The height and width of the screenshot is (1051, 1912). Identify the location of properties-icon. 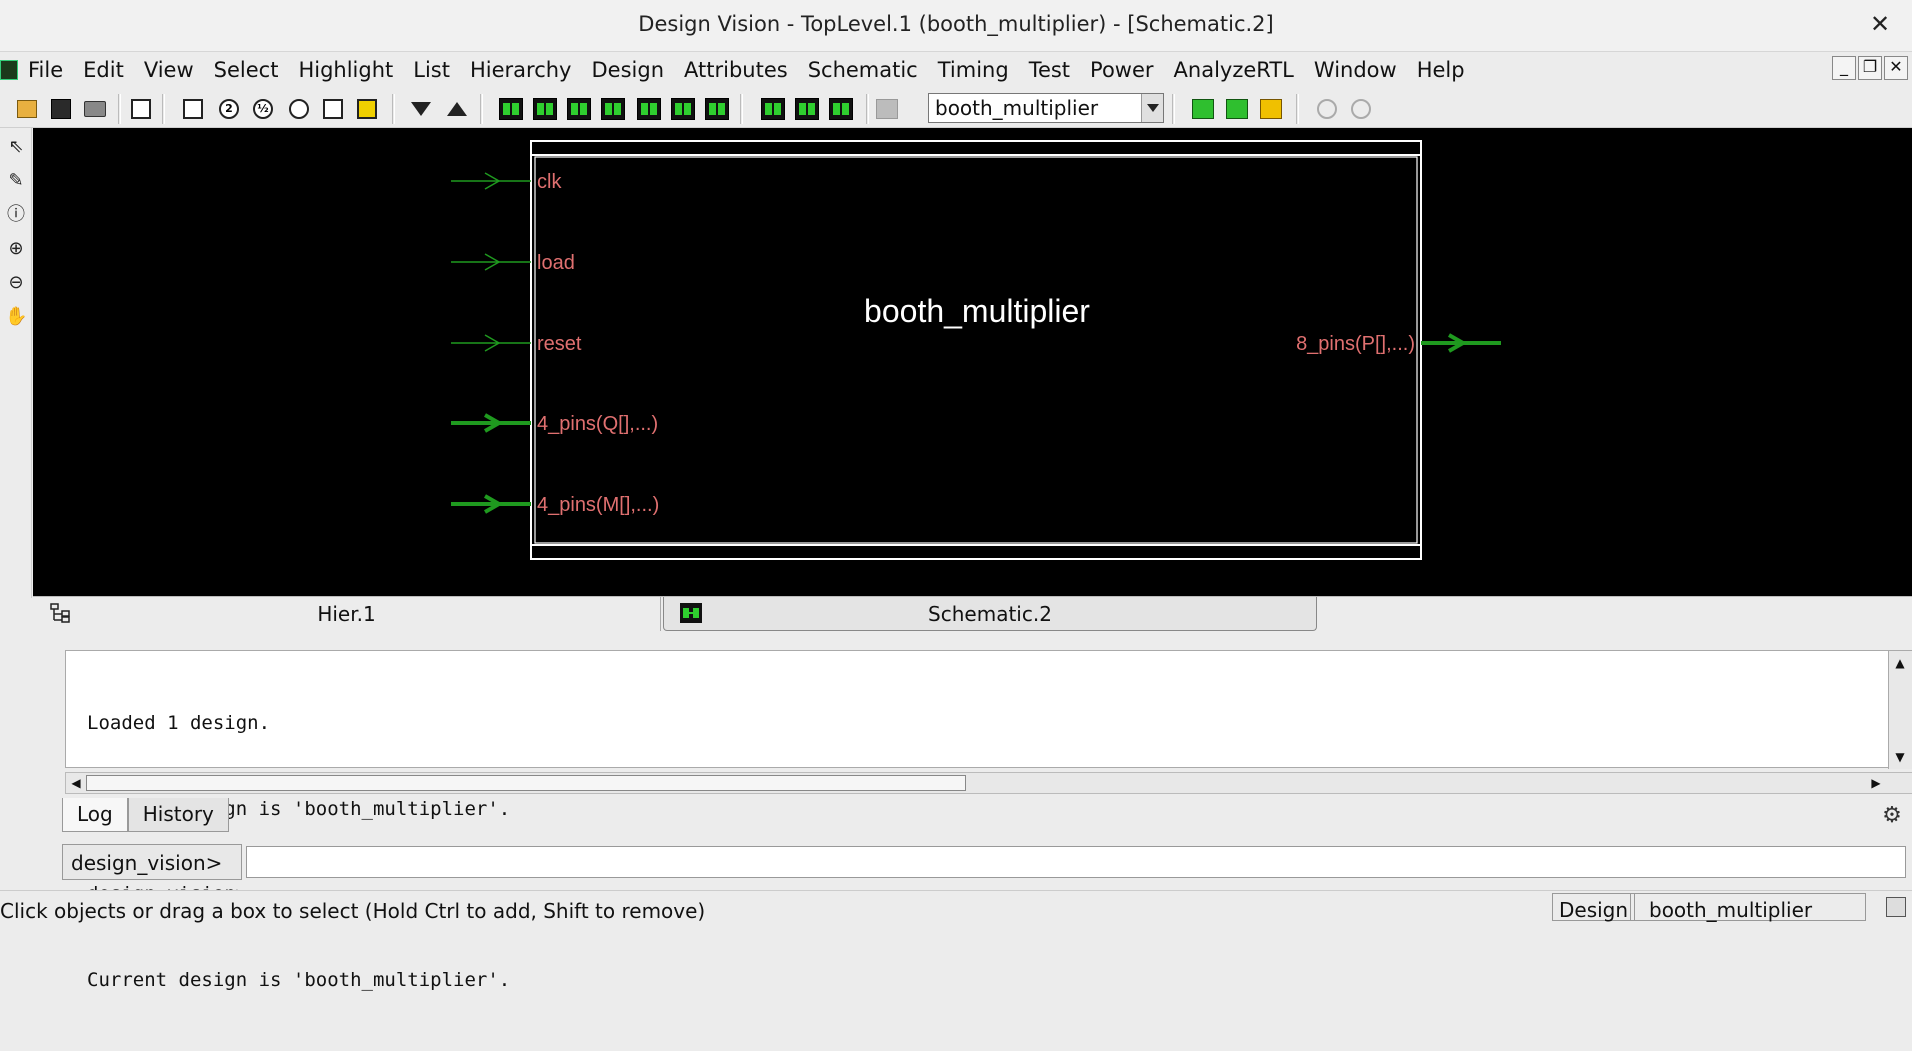
(141, 109).